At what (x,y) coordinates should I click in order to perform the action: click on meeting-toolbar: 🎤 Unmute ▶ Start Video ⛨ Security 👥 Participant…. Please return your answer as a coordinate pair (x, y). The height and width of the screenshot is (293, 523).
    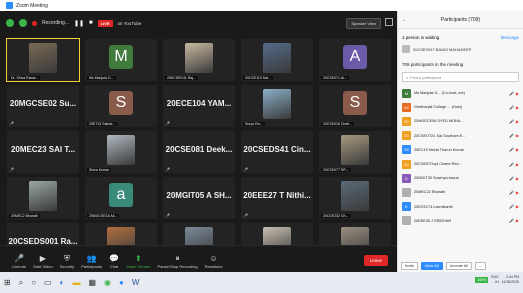
    Looking at the image, I should click on (198, 258).